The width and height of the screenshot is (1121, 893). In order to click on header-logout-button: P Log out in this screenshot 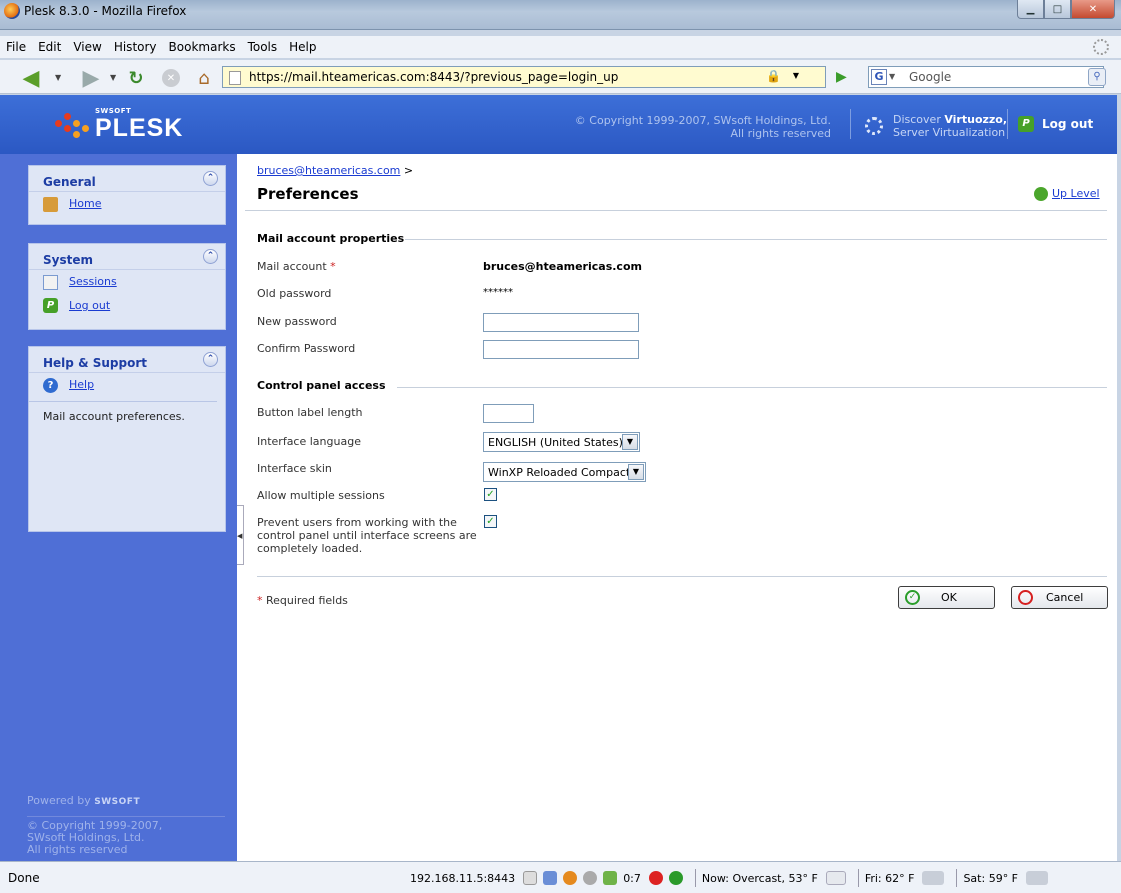, I will do `click(1055, 124)`.